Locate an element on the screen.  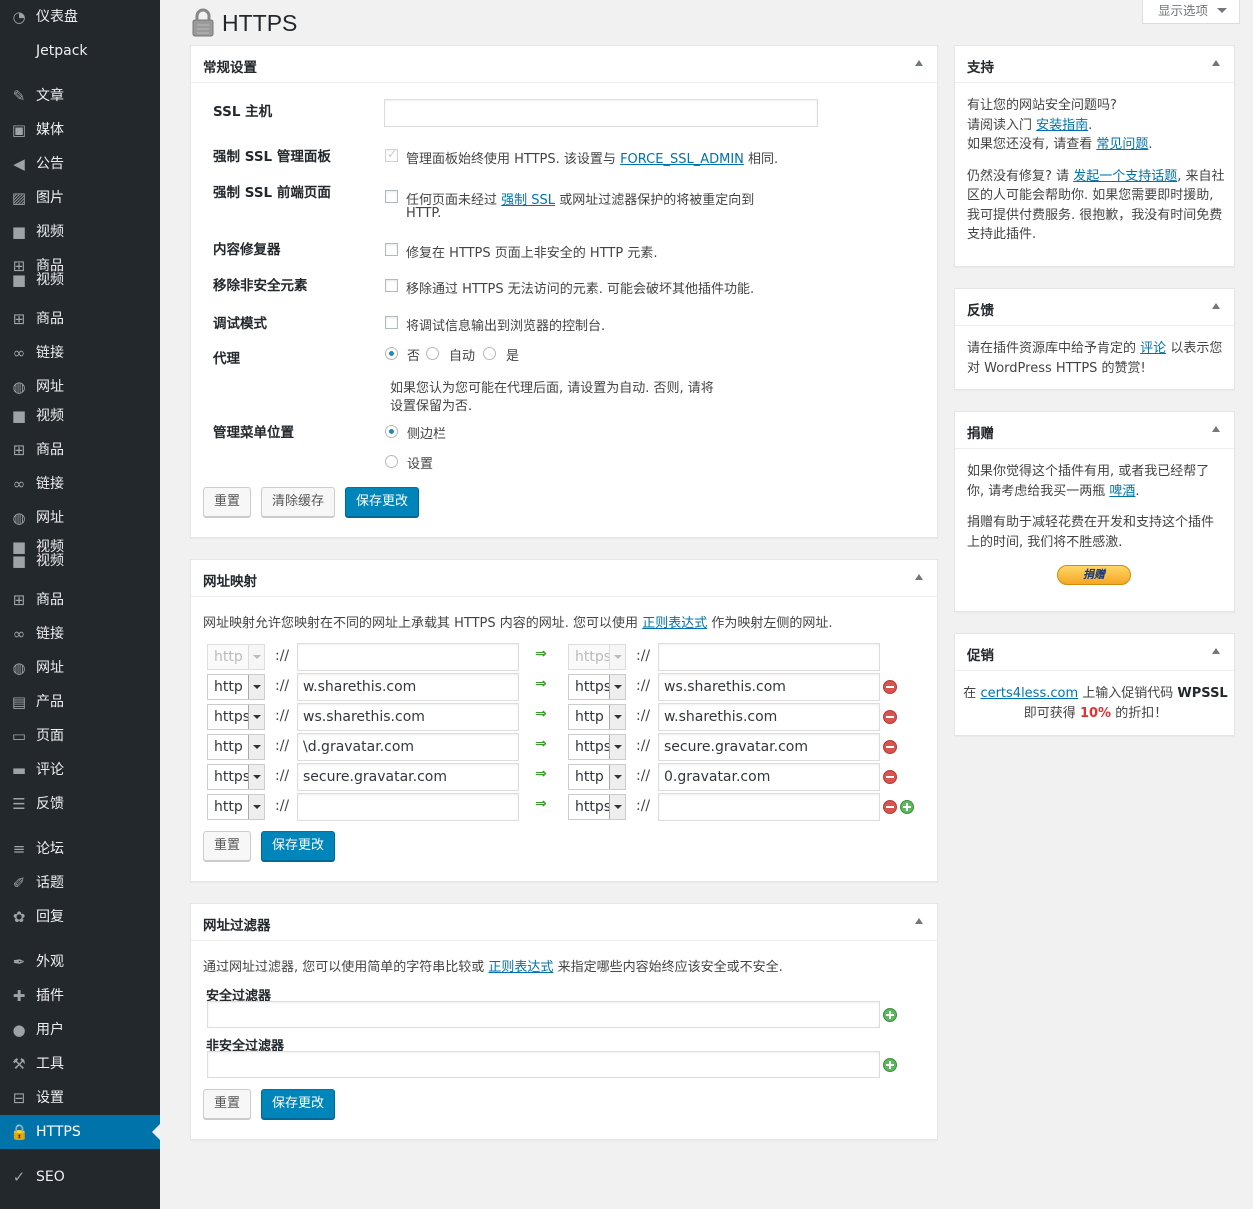
remove-unsecure-checkbox is located at coordinates (391, 285).